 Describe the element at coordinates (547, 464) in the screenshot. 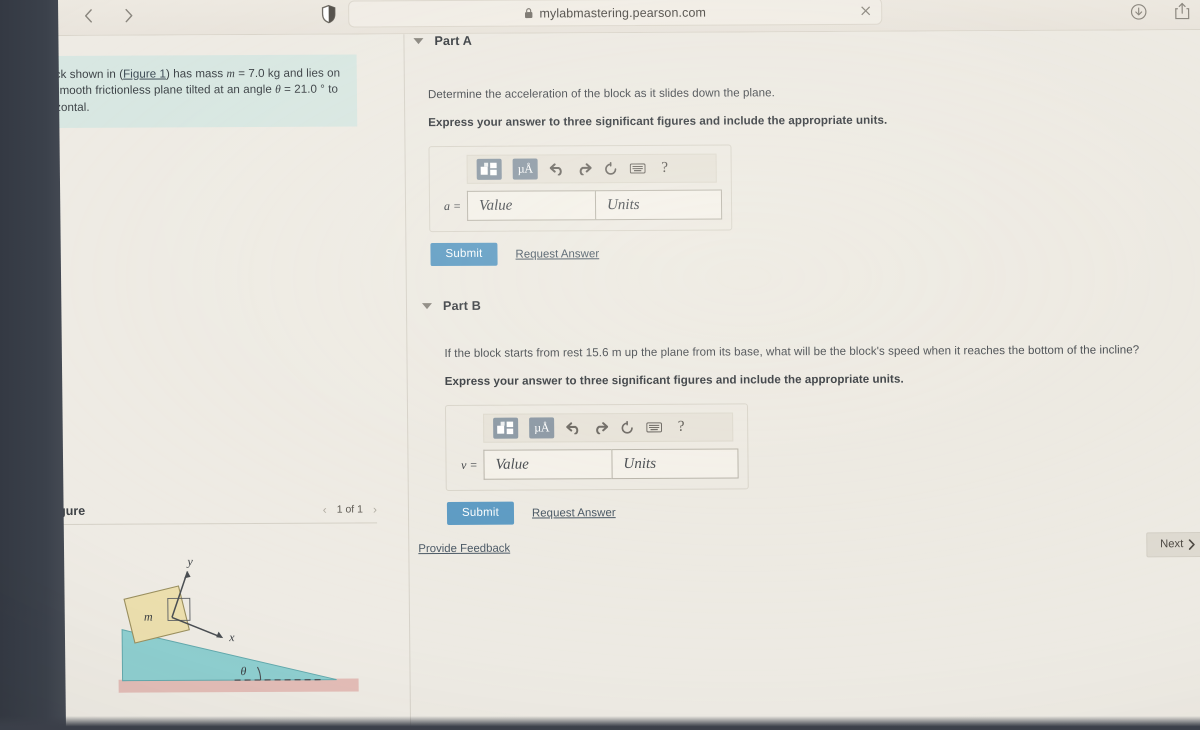

I see `part-b-value-input: Value` at that location.